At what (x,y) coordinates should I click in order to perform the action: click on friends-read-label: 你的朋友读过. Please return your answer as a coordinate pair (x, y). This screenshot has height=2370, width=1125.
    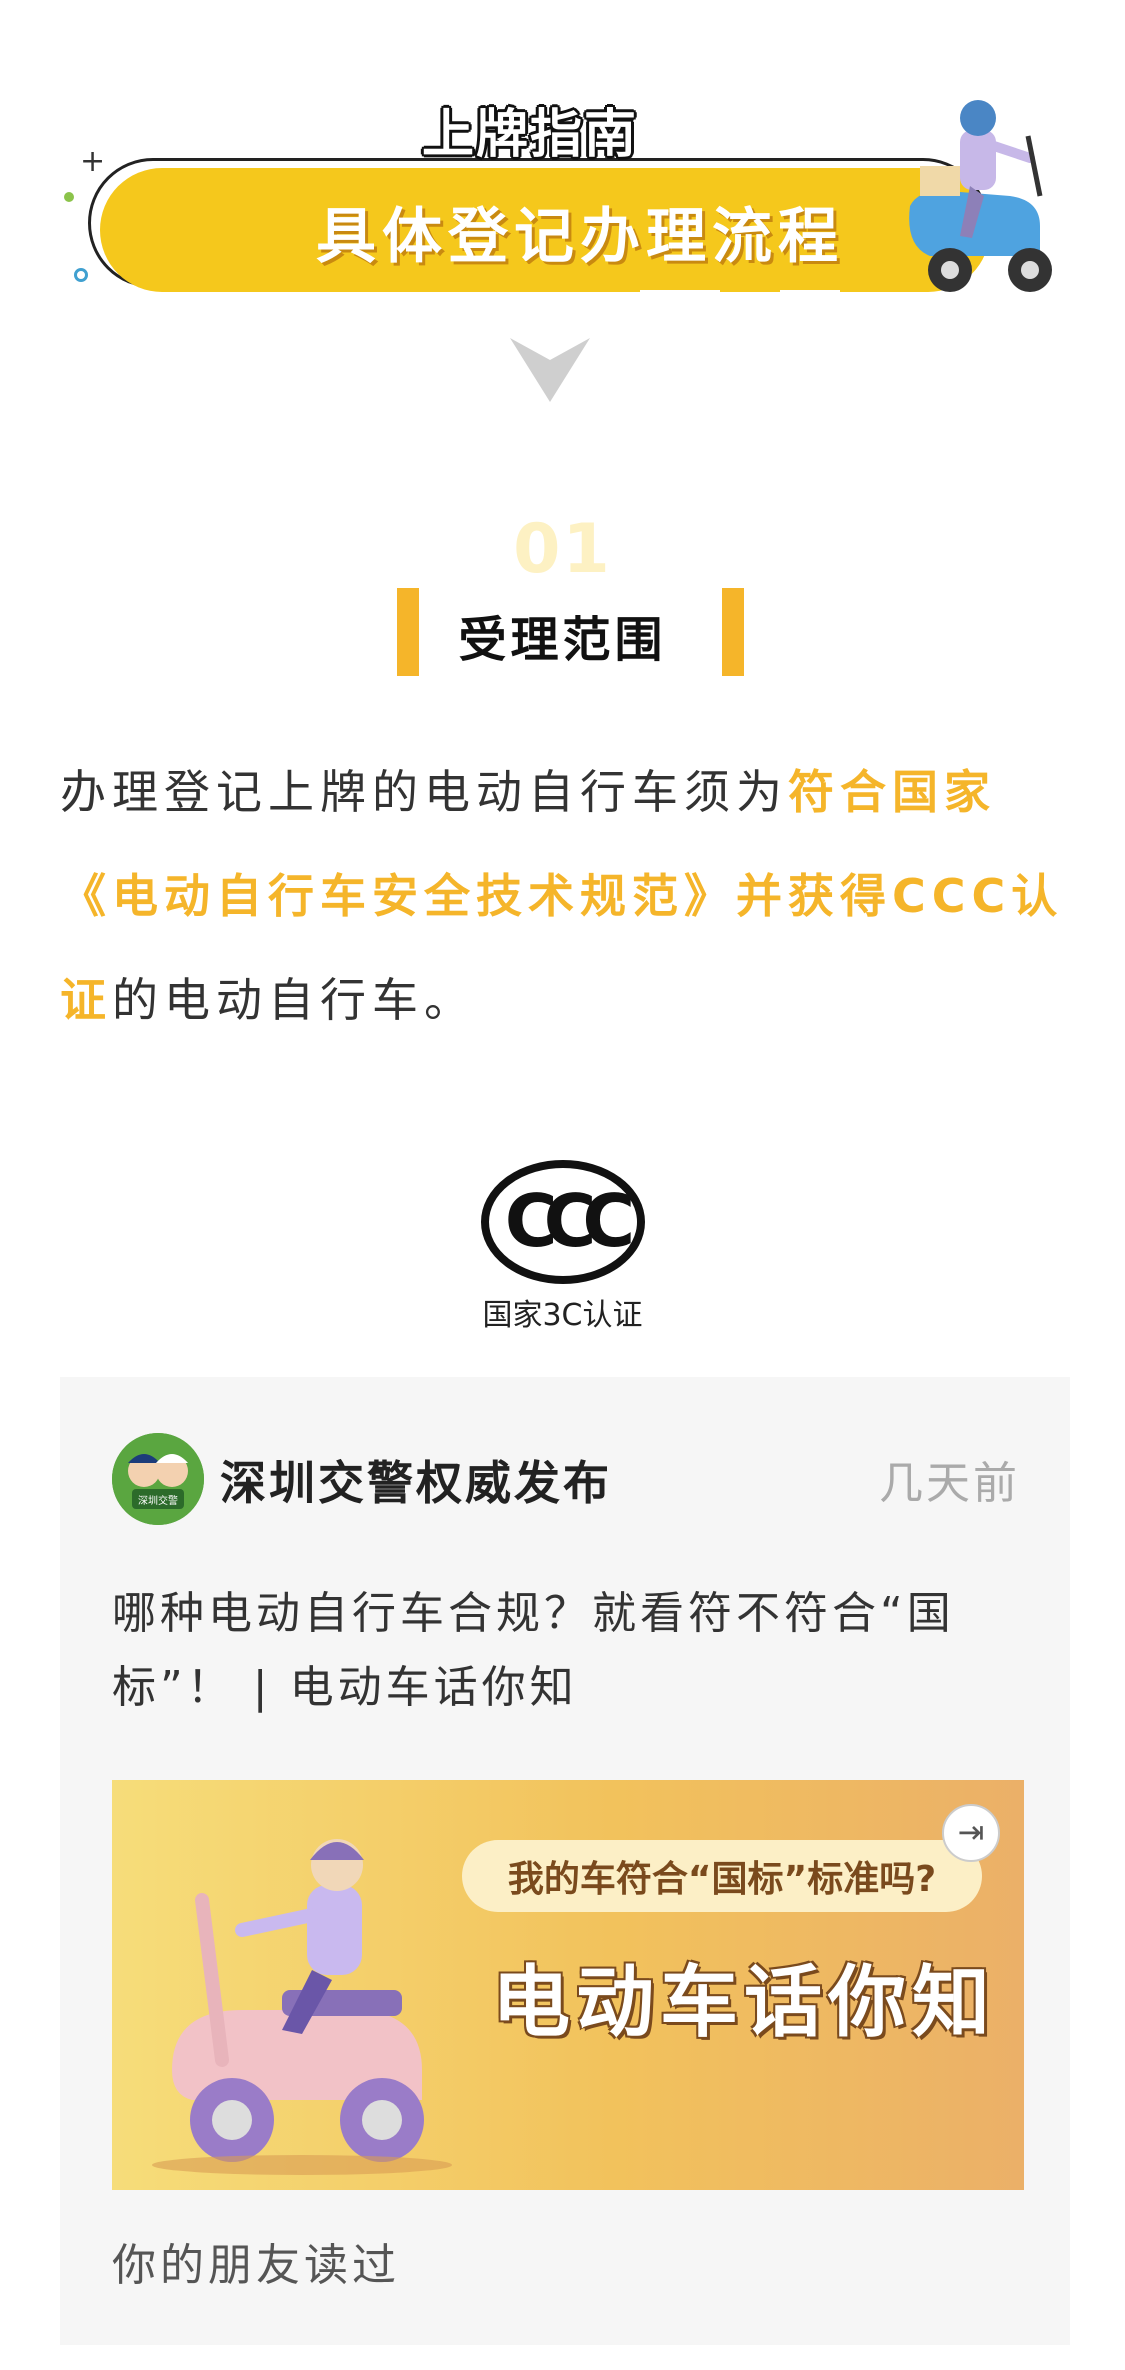
    Looking at the image, I should click on (256, 2265).